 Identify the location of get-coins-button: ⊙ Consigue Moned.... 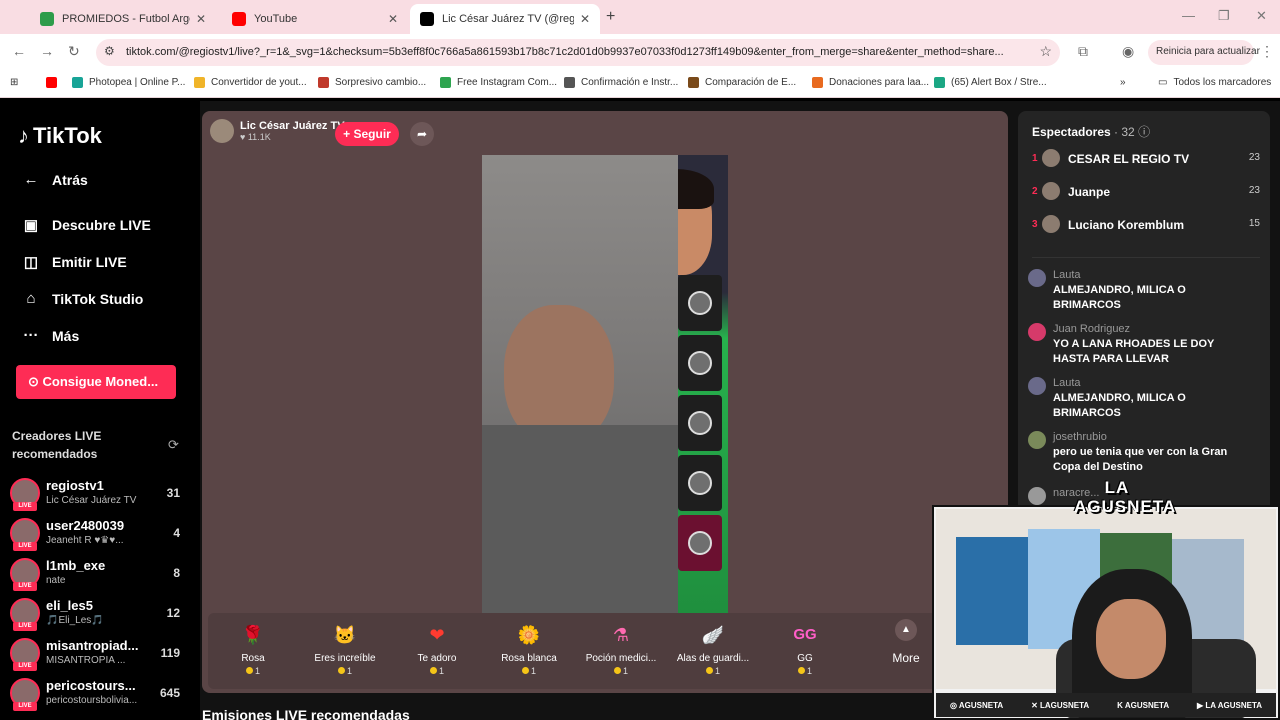
(96, 382).